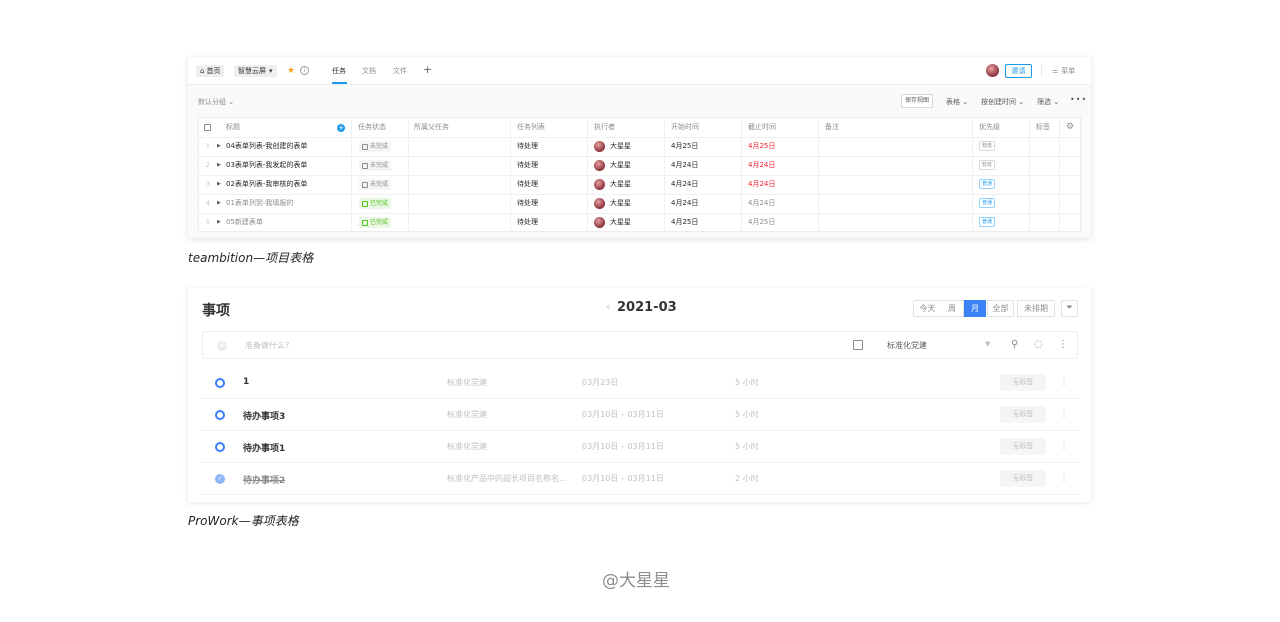  I want to click on task-title: 01表单列到-我填报的, so click(259, 203).